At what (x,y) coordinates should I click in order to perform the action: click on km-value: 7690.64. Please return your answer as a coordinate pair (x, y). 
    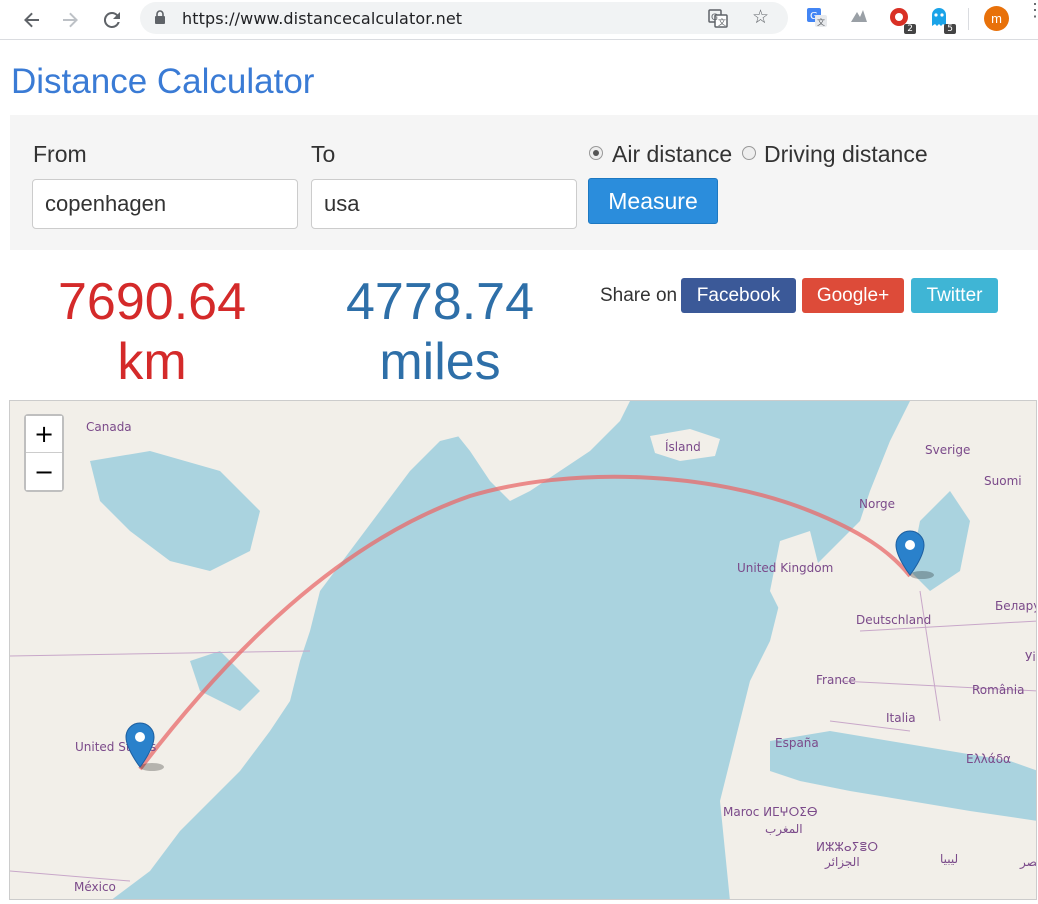
    Looking at the image, I should click on (152, 302).